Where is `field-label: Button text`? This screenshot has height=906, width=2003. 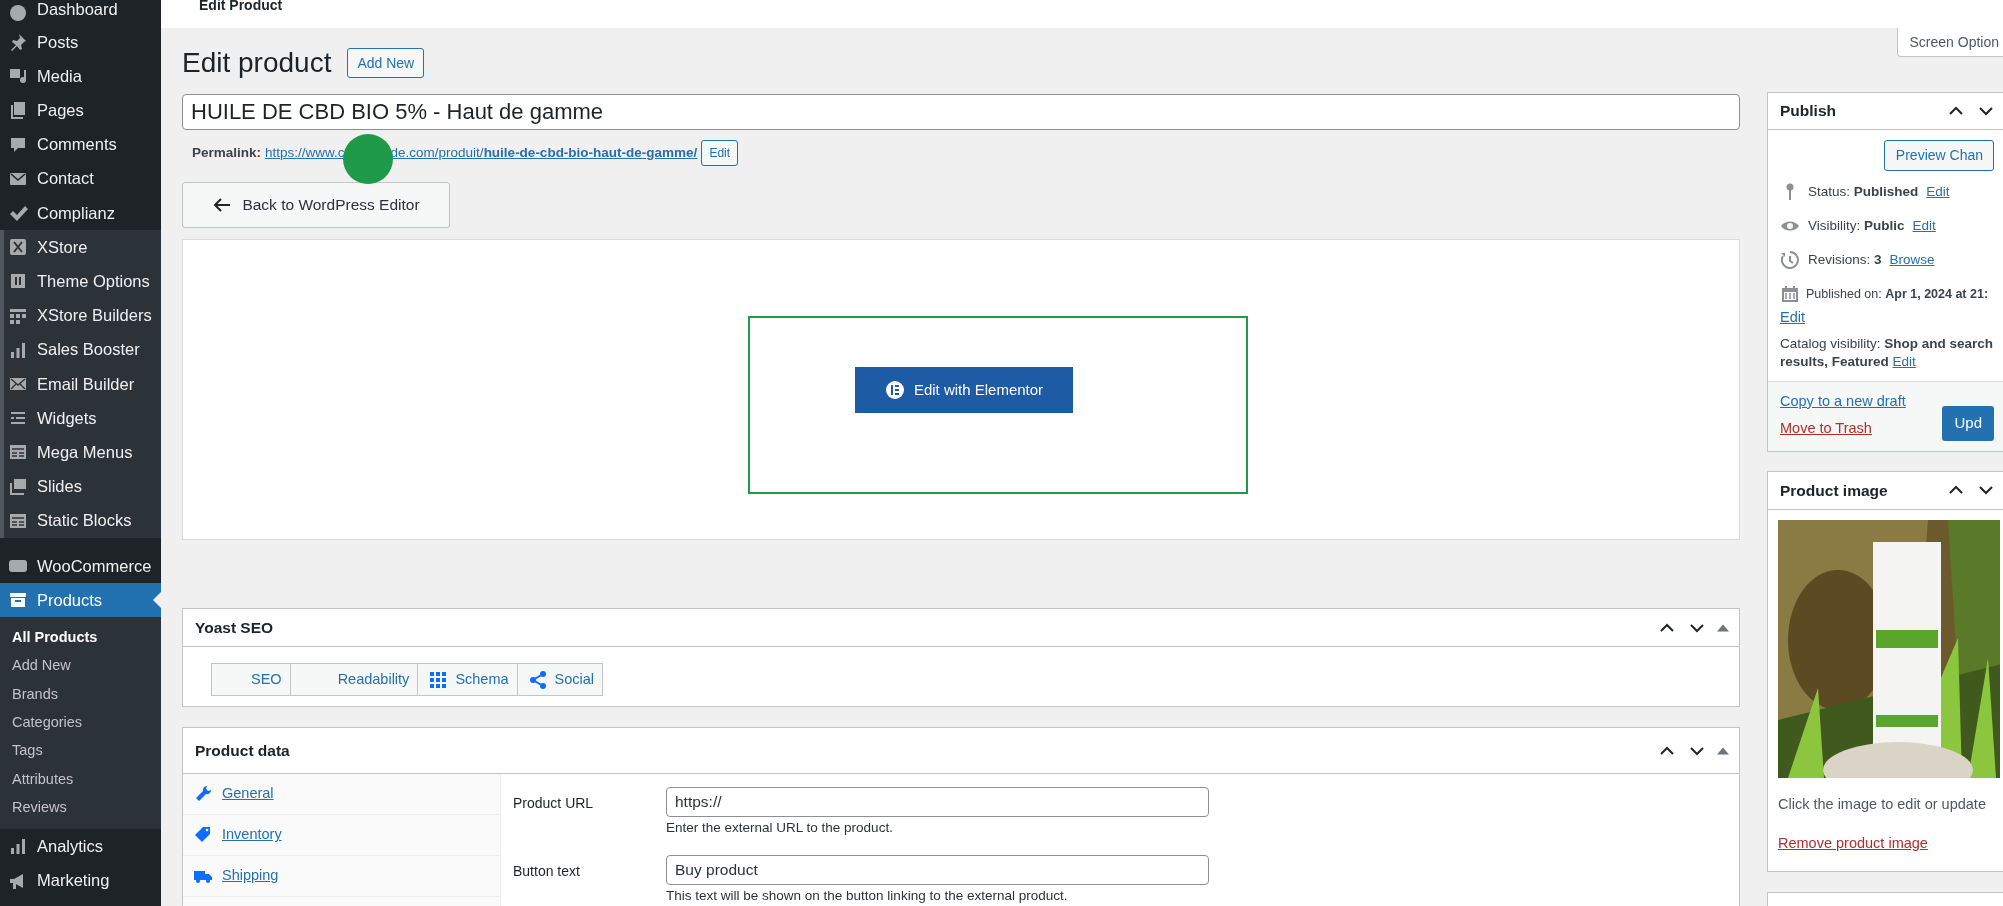 field-label: Button text is located at coordinates (547, 871).